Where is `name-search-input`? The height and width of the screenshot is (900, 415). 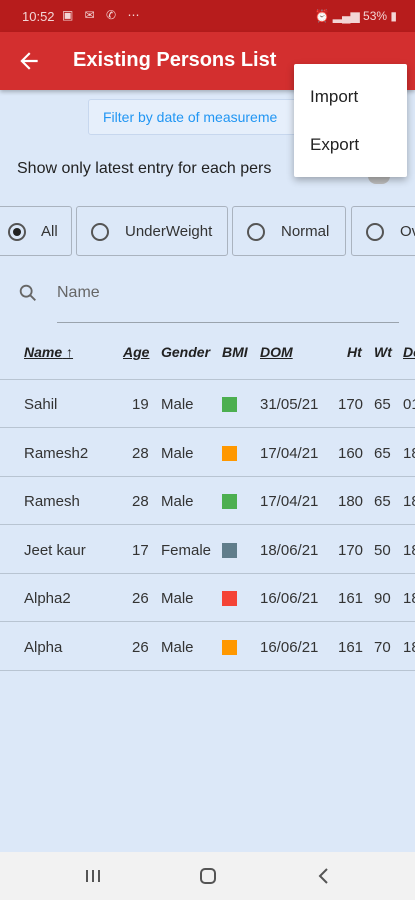
name-search-input is located at coordinates (227, 293).